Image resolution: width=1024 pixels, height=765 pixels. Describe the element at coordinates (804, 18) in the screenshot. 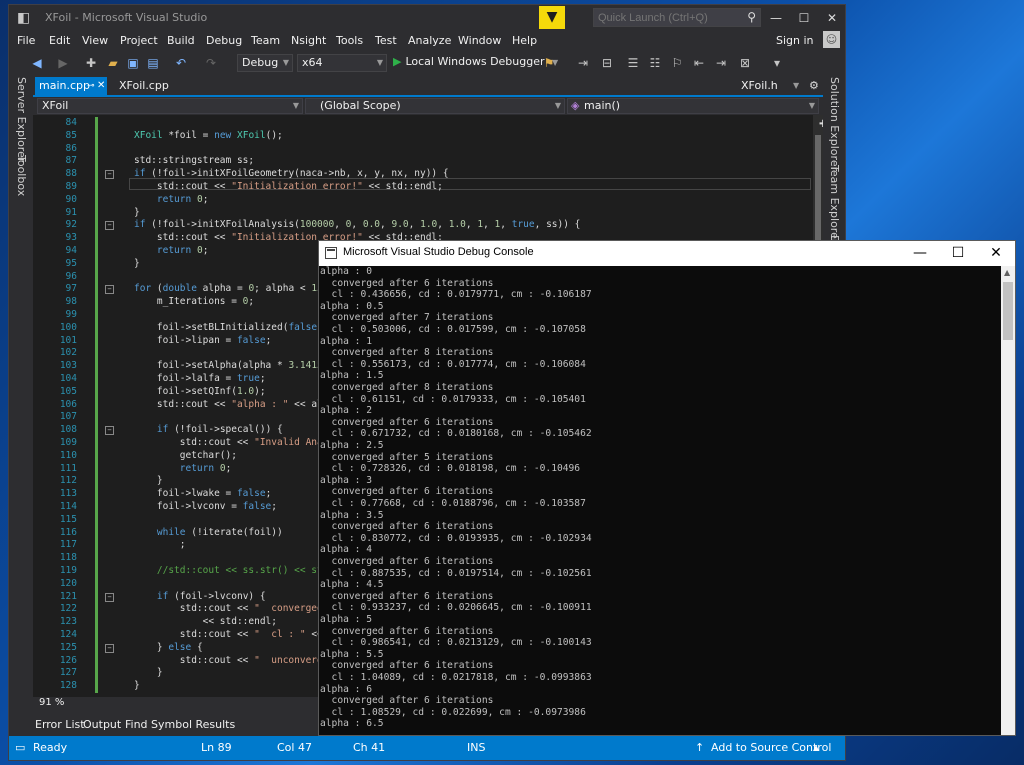

I see `maximize-button: ☐` at that location.